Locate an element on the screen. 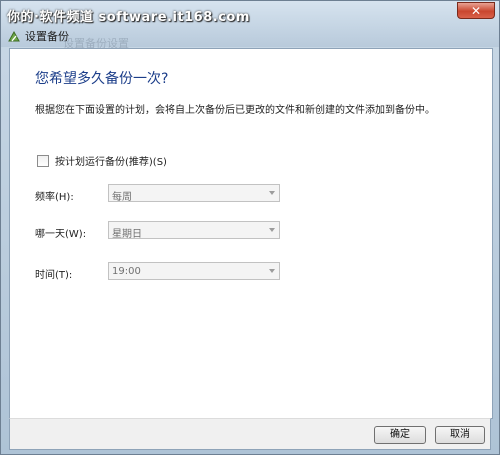 The height and width of the screenshot is (455, 500). day-select: 星期日 is located at coordinates (194, 230).